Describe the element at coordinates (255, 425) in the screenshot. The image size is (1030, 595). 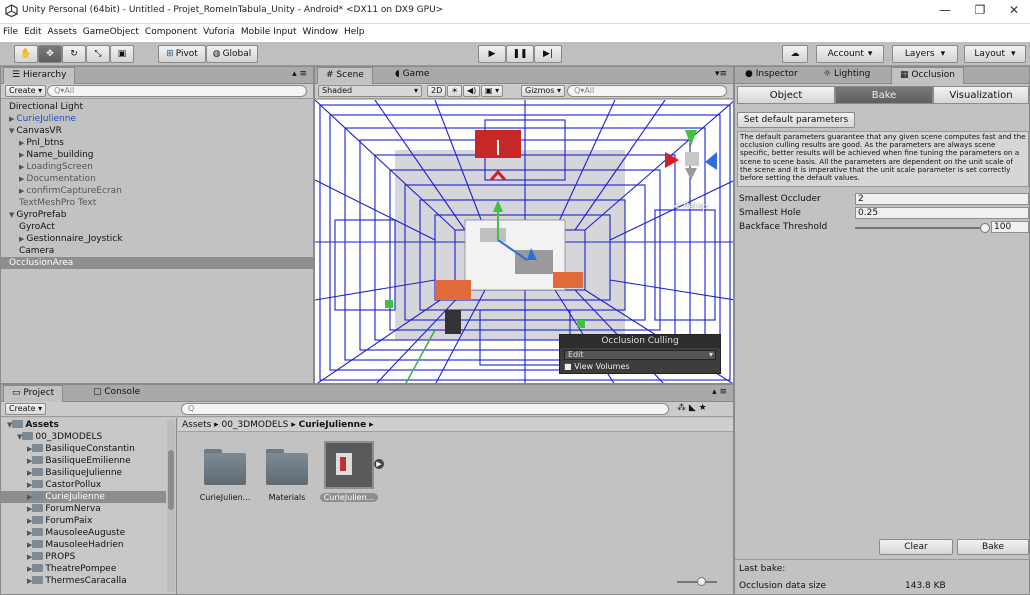
I see `breadcrumb-3dmodels: 00_3DMODELS` at that location.